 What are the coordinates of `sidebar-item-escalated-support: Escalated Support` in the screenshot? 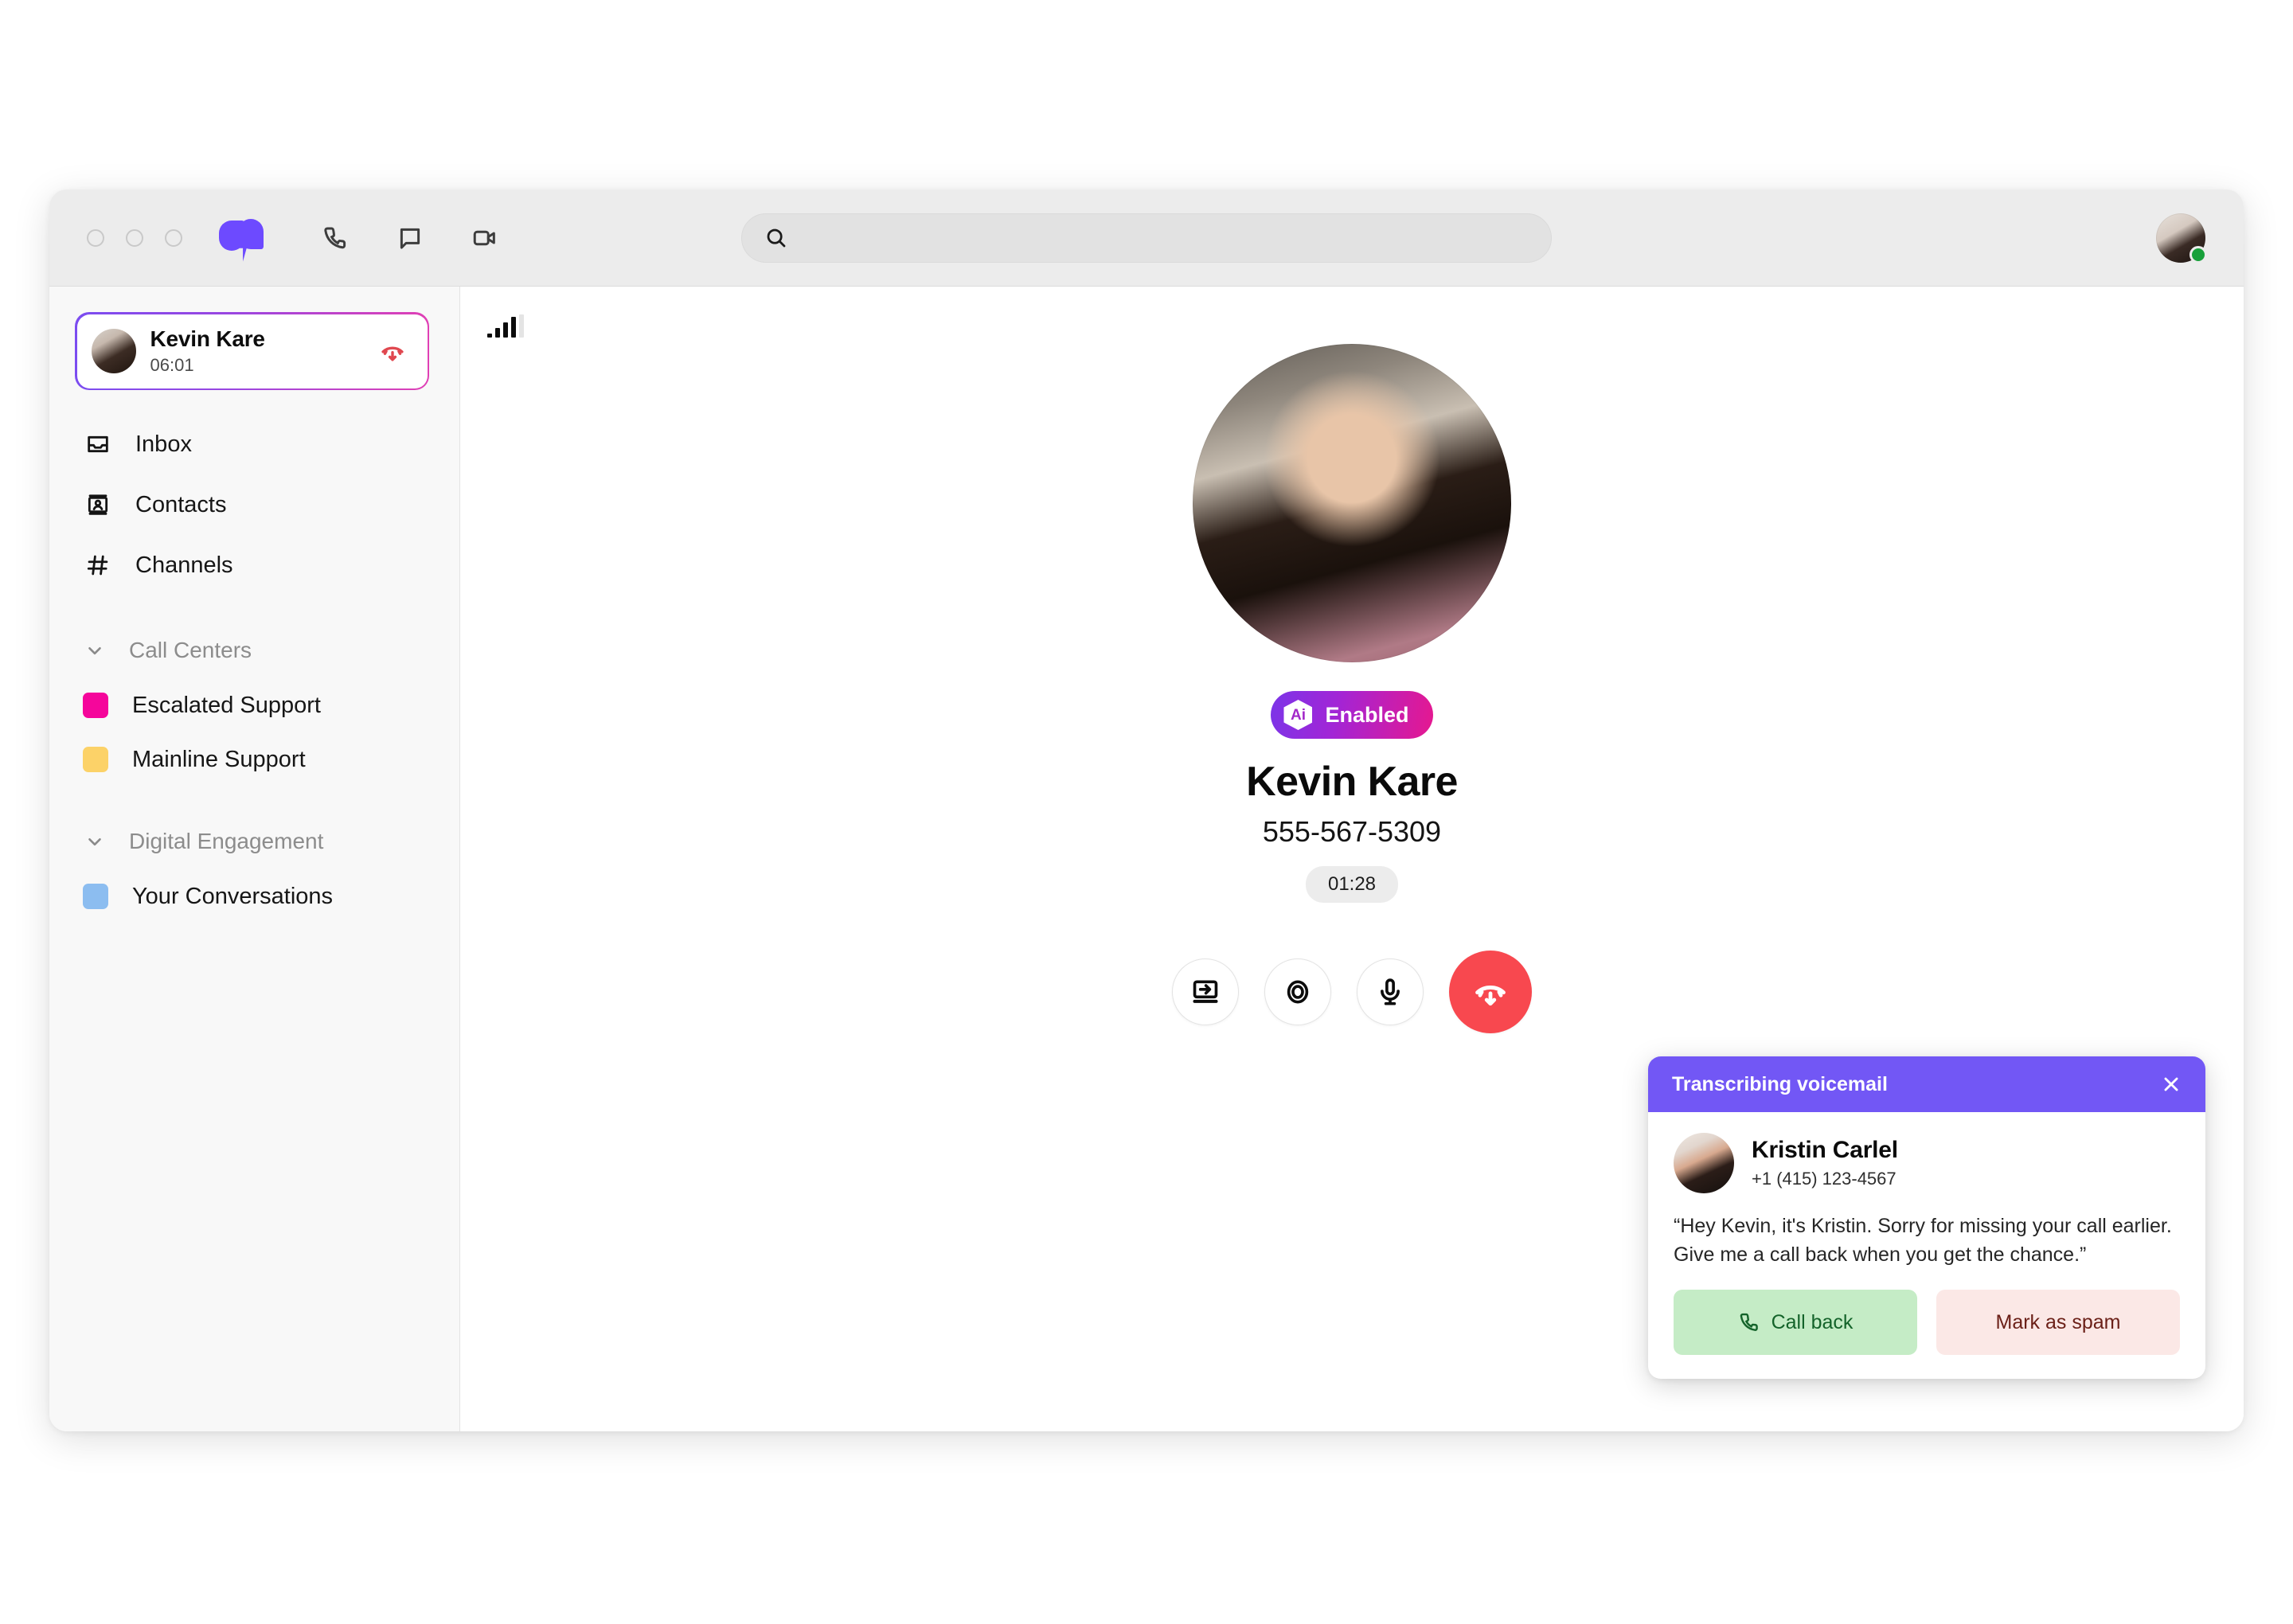 It's located at (254, 705).